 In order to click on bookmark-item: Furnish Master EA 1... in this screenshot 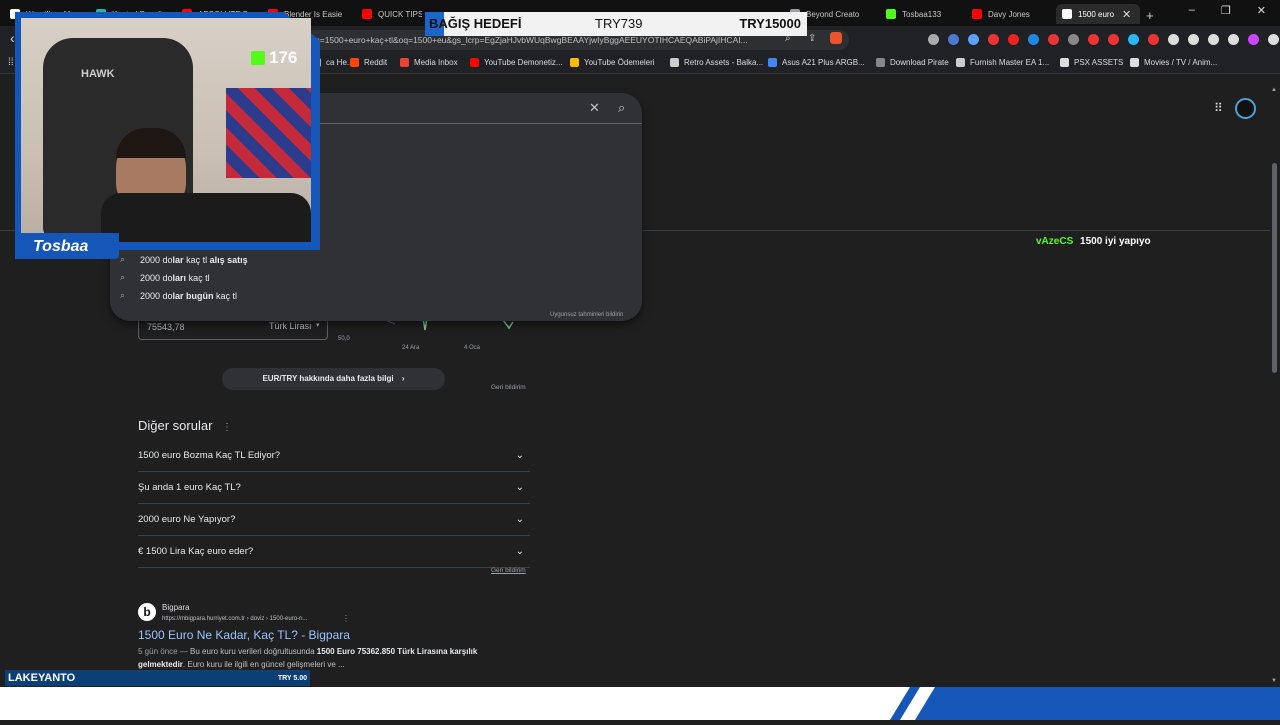, I will do `click(1002, 62)`.